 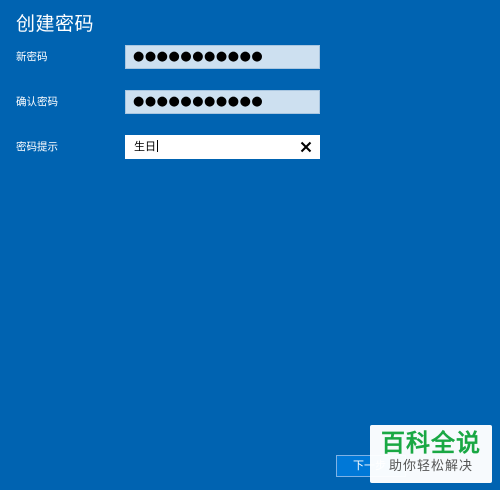 I want to click on page-title: 创建密码, so click(x=55, y=24).